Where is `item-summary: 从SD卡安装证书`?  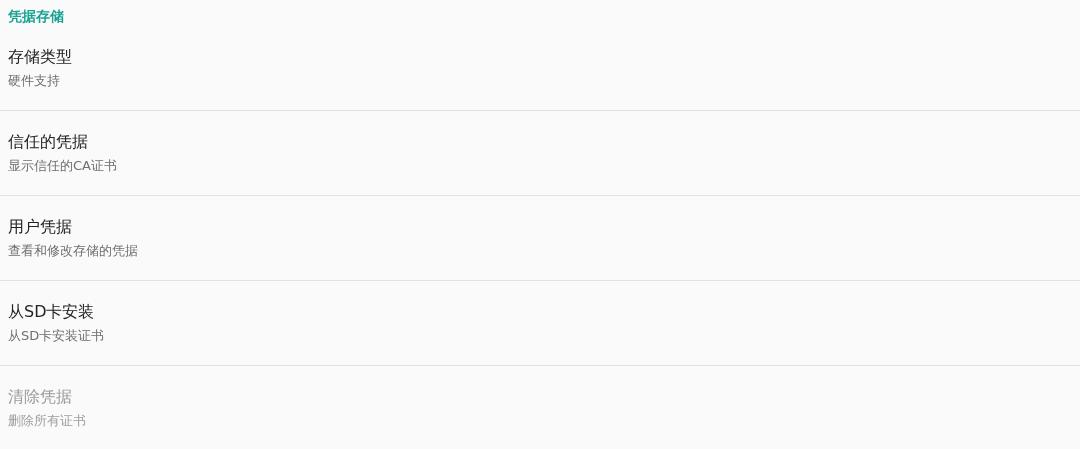
item-summary: 从SD卡安装证书 is located at coordinates (56, 335).